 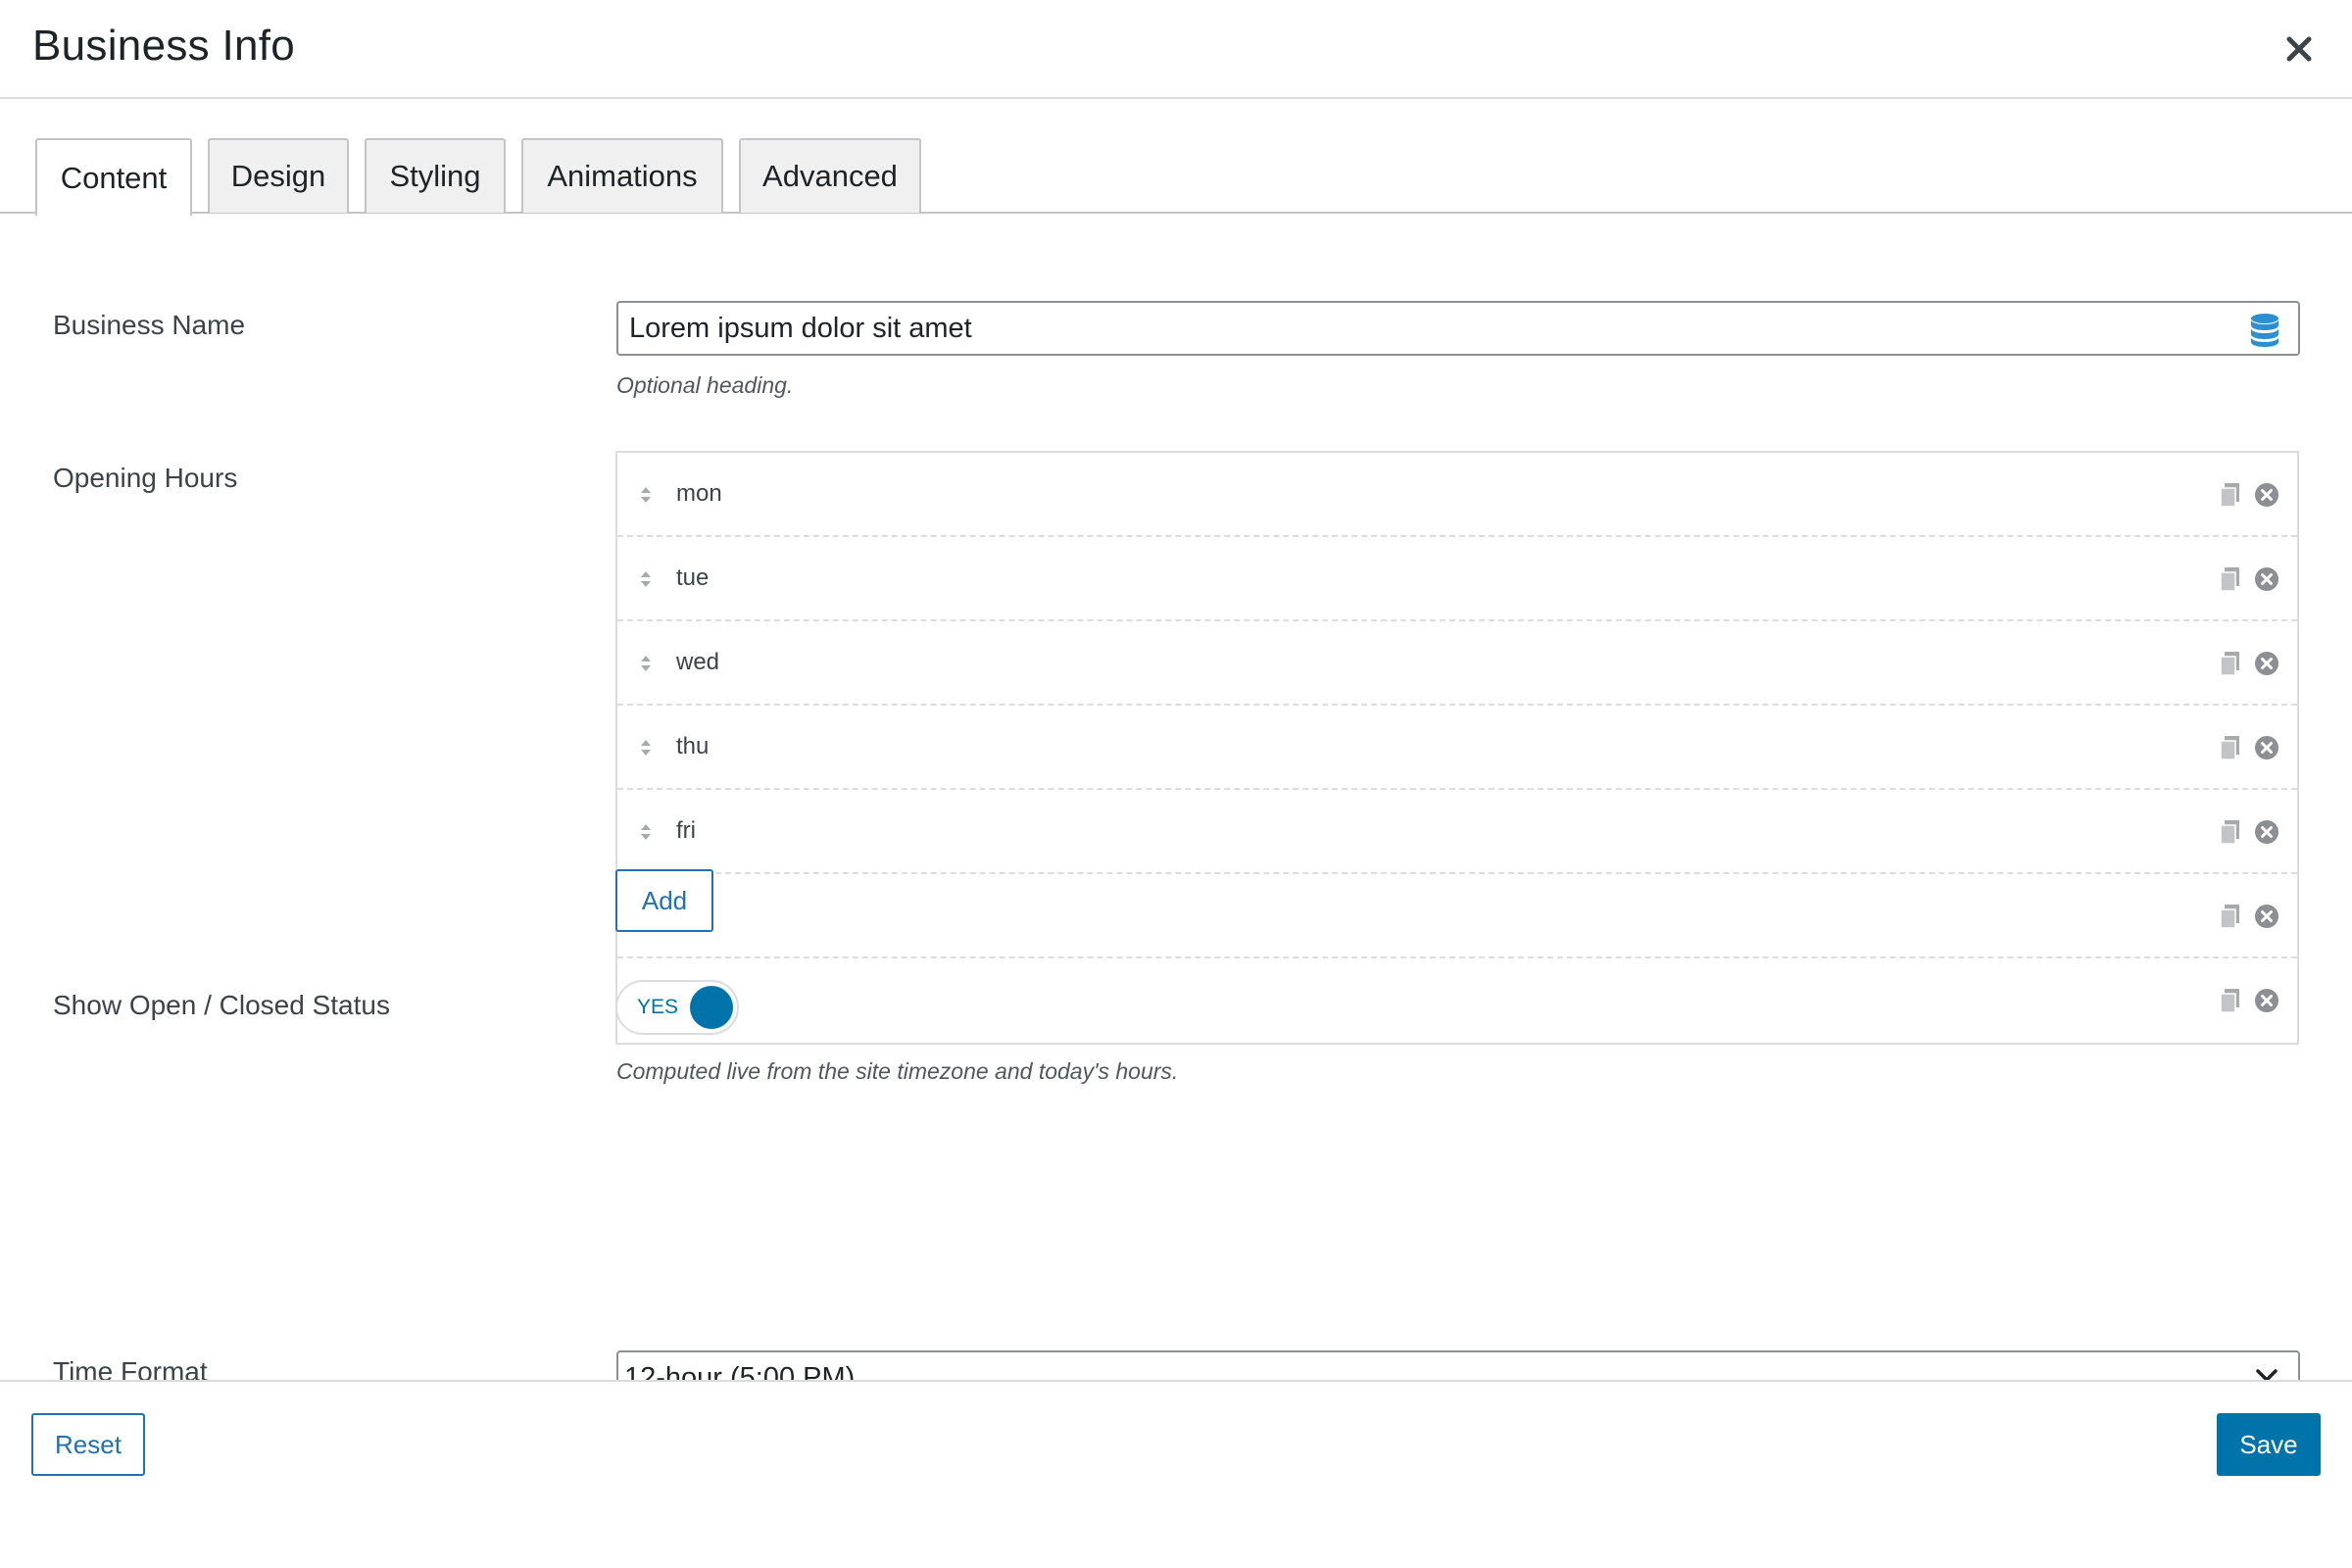 I want to click on repeater-row-label: tue, so click(x=693, y=577).